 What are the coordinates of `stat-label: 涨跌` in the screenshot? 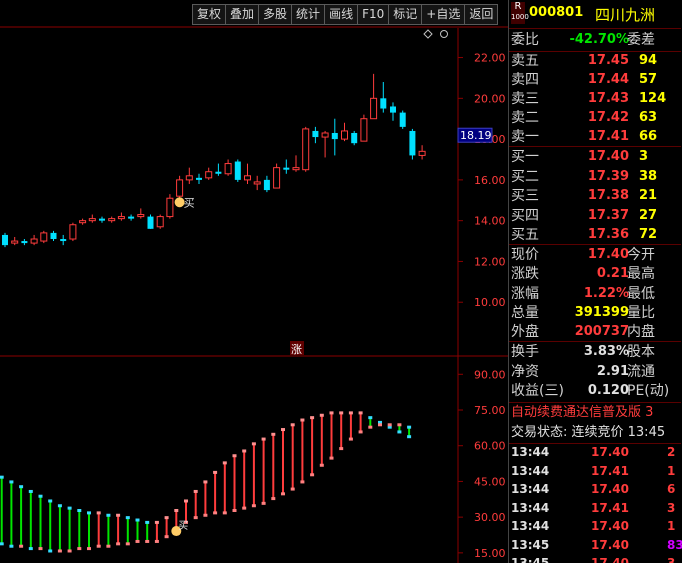 It's located at (525, 274).